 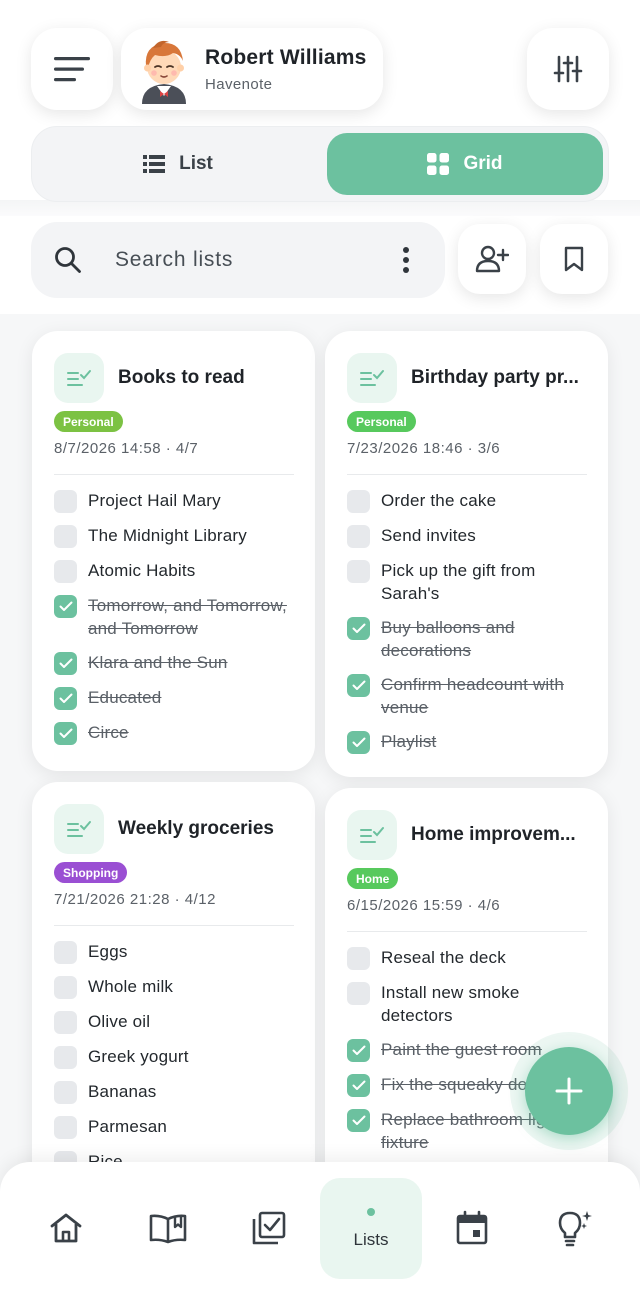 I want to click on list-view-label: List, so click(x=196, y=163).